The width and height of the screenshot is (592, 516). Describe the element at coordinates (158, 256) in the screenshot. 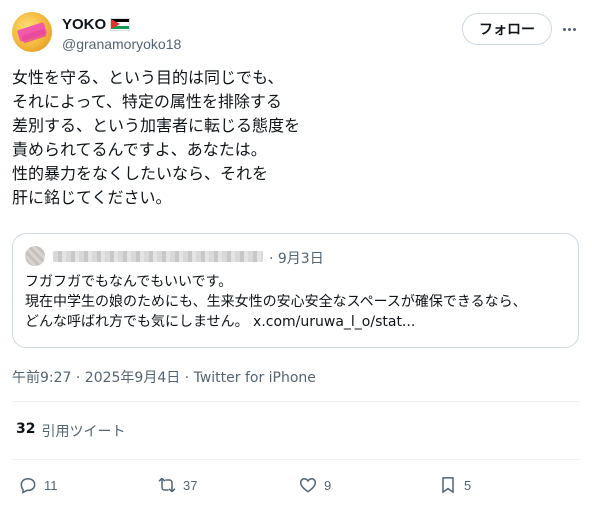

I see `quoted-author-name-blurred` at that location.